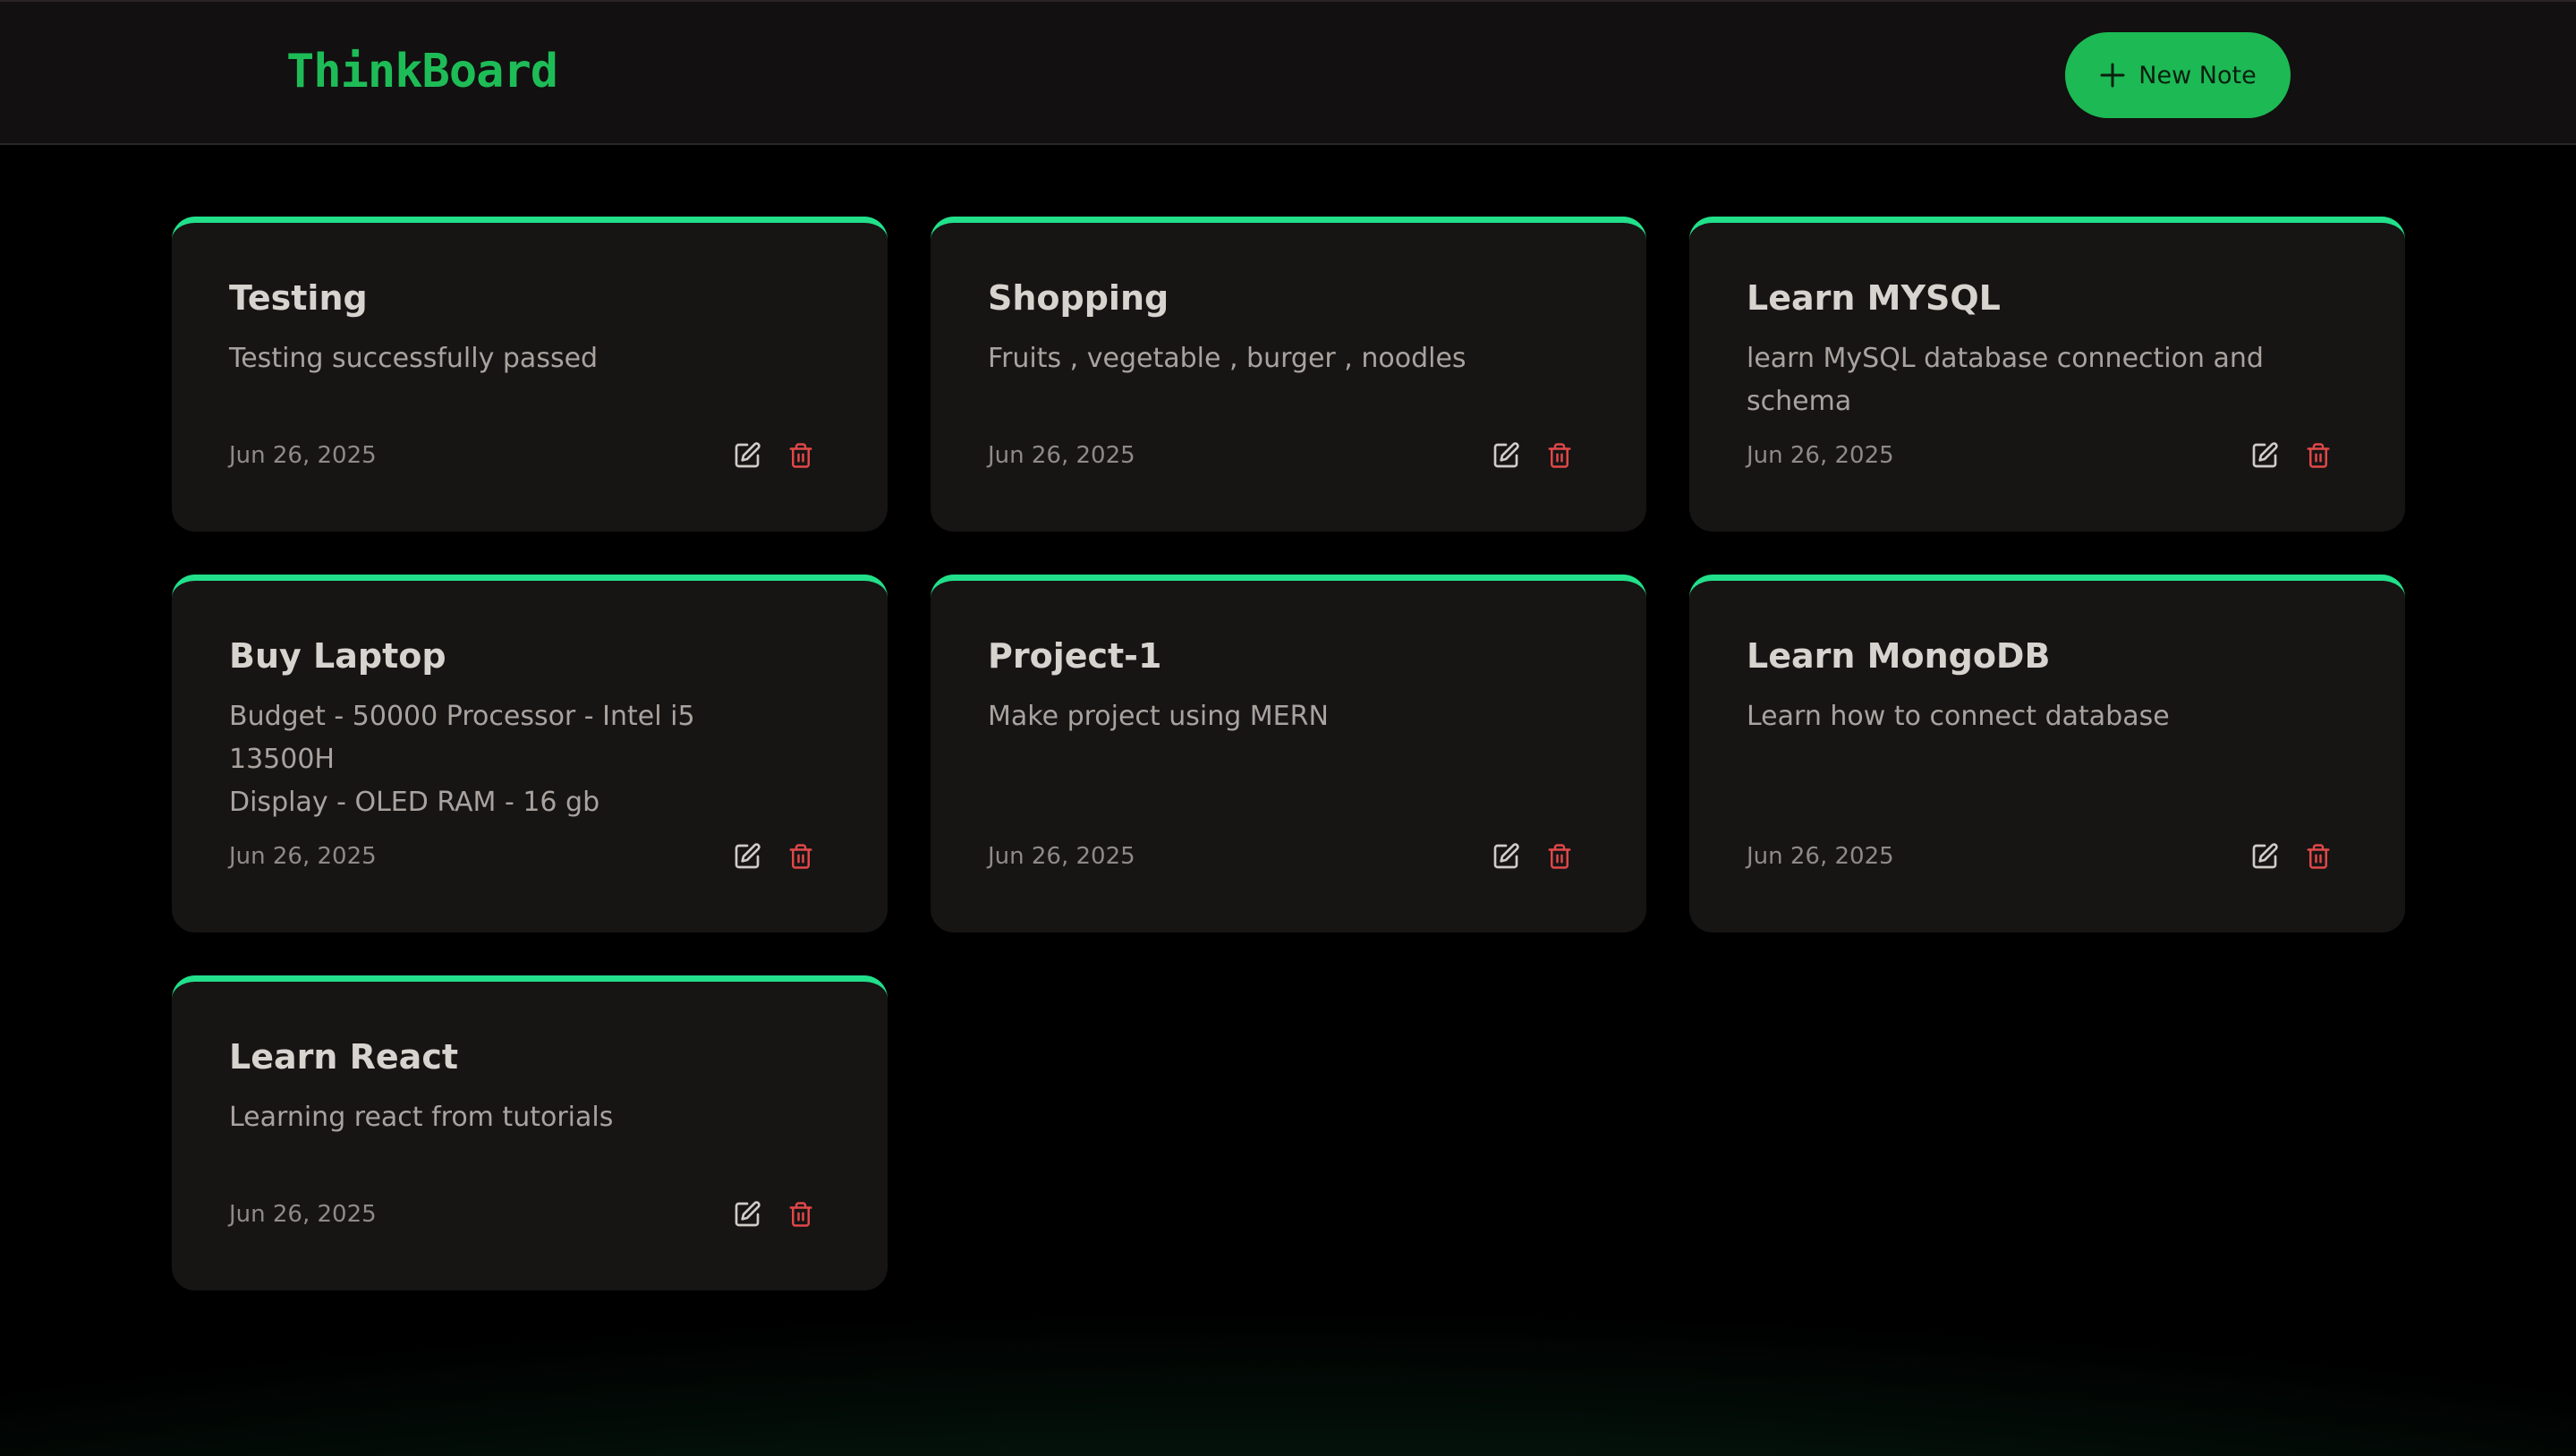  Describe the element at coordinates (1874, 298) in the screenshot. I see `note-title: Learn MYSQL` at that location.